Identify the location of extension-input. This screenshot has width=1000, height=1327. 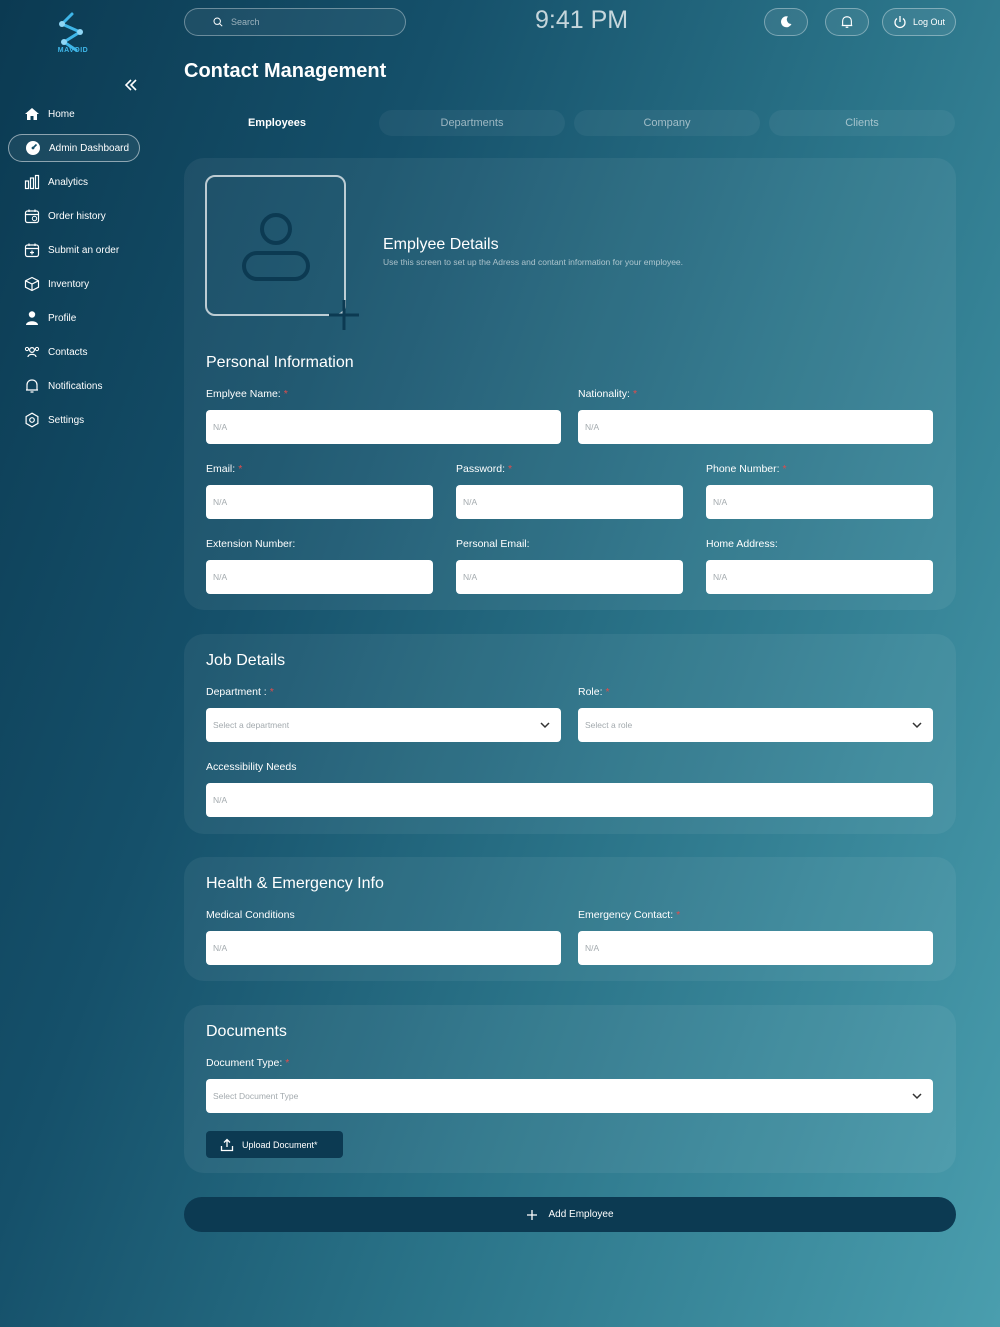
(323, 577).